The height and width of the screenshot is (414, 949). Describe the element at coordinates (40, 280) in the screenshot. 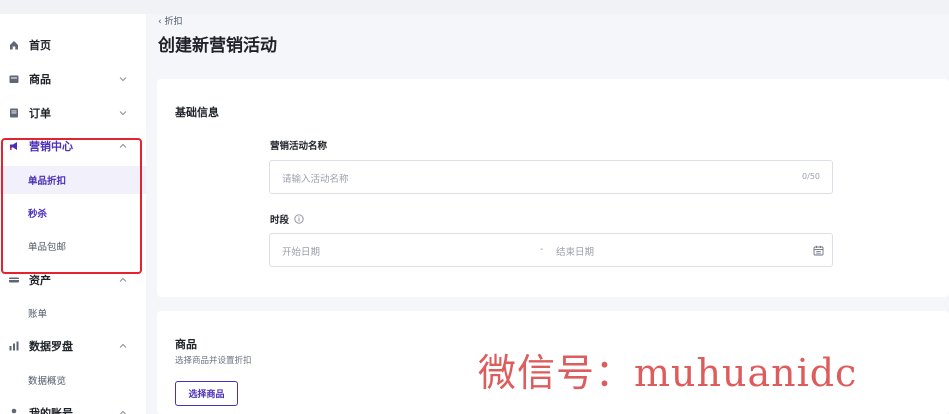

I see `sidebar-item-label: 资产` at that location.